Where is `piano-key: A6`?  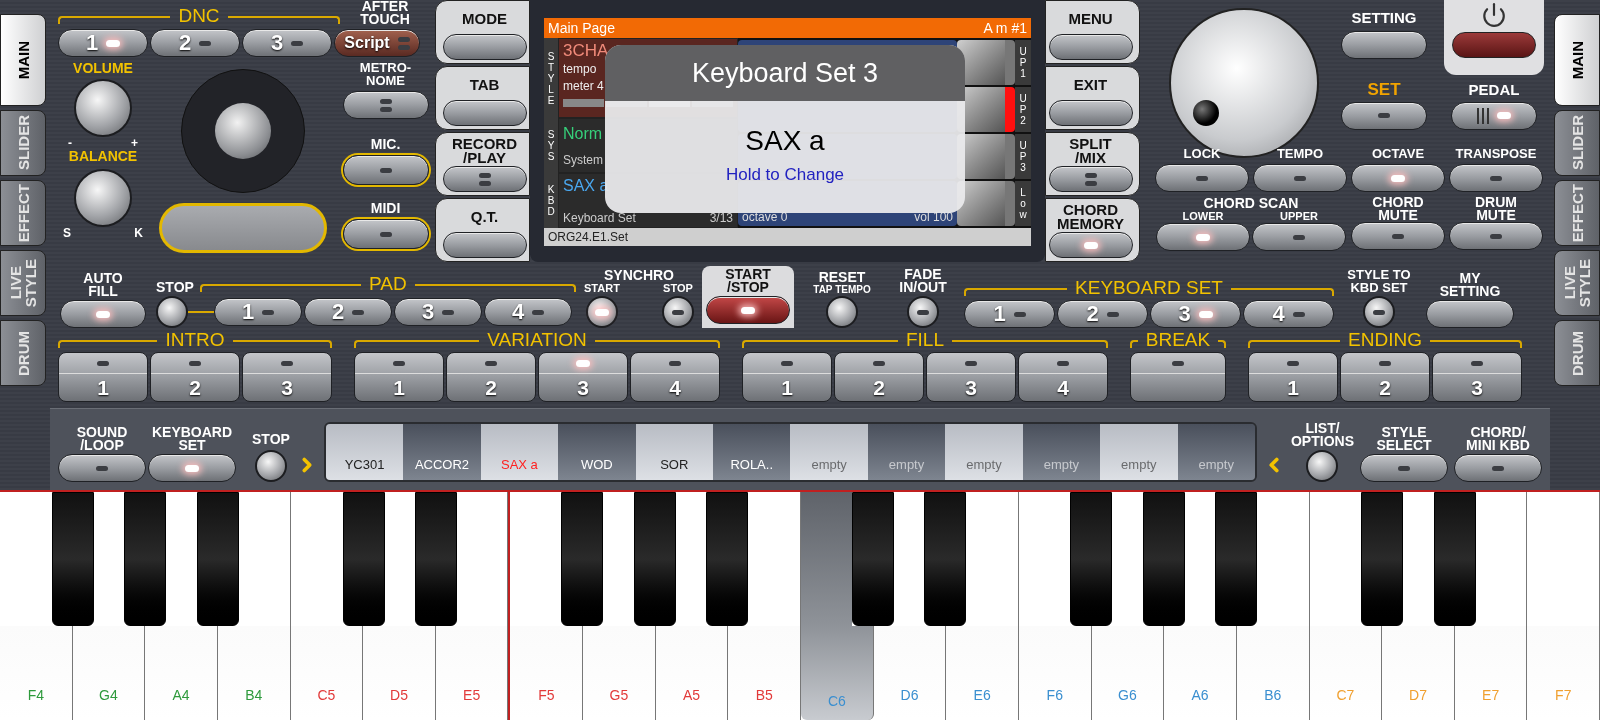
piano-key: A6 is located at coordinates (1200, 673).